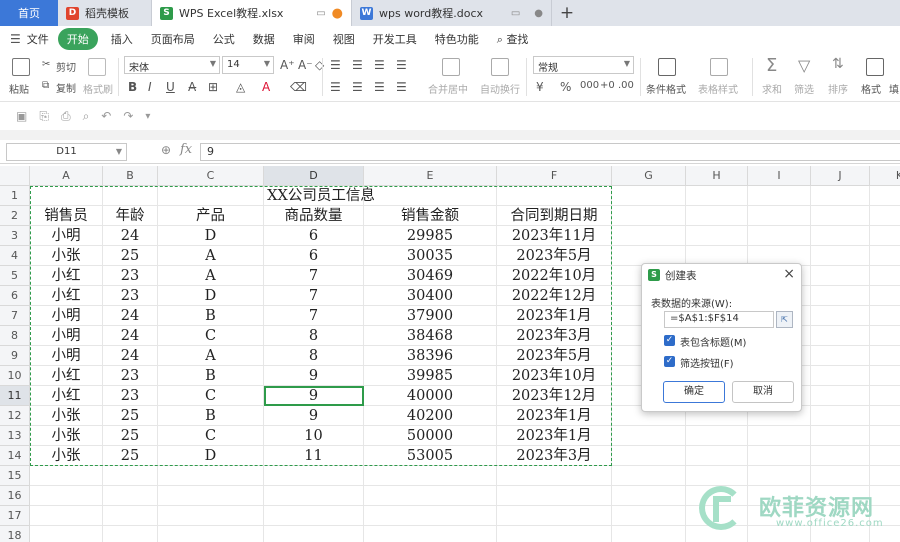 The height and width of the screenshot is (542, 900). What do you see at coordinates (430, 256) in the screenshot?
I see `cell-e4: 30035` at bounding box center [430, 256].